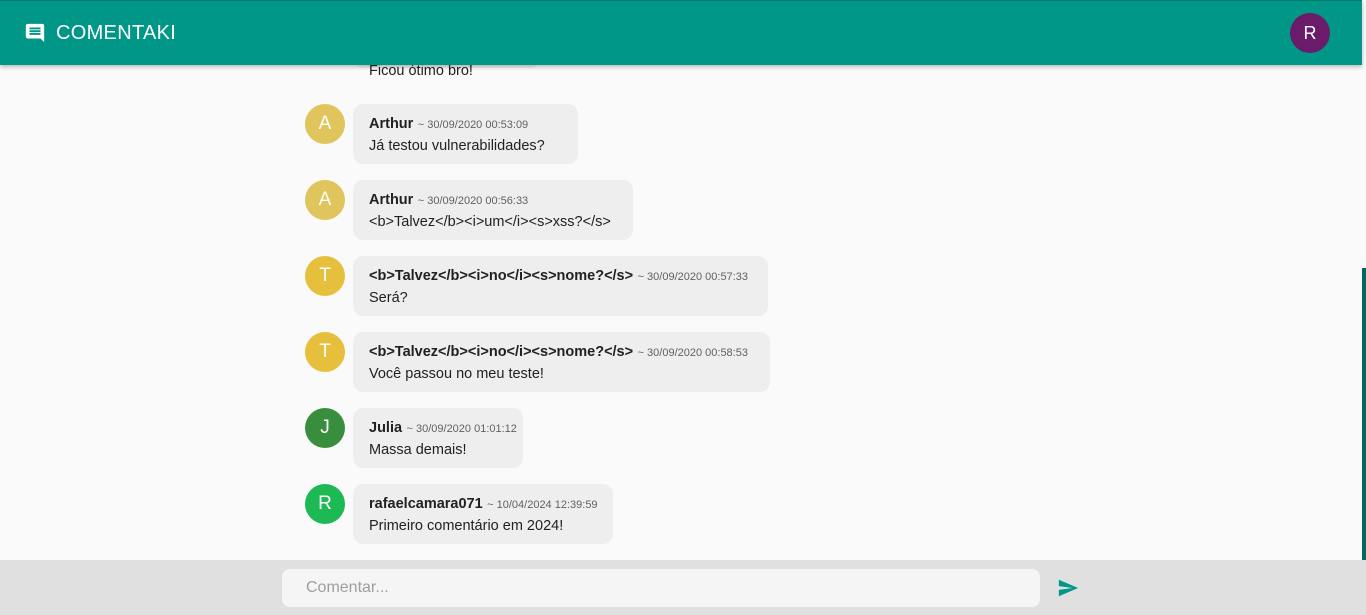 This screenshot has height=615, width=1366. Describe the element at coordinates (483, 504) in the screenshot. I see `comment-meta: rafaelcamara071 ~ 10/04/2024 12:39:59` at that location.